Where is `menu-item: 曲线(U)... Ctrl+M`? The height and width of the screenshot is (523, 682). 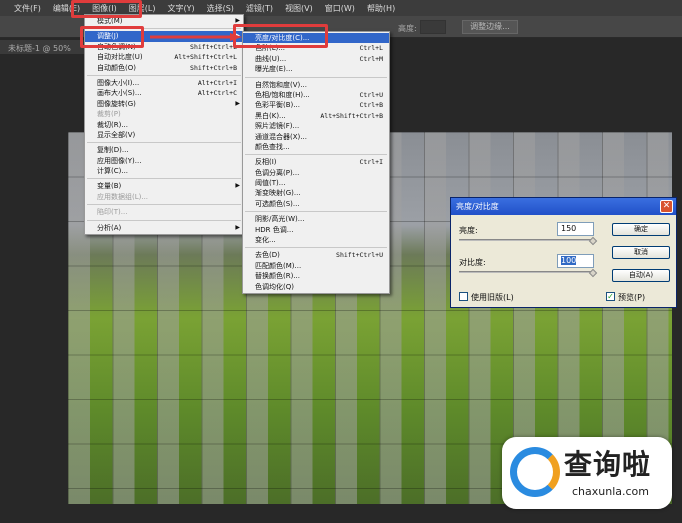
menu-item: 曲线(U)... Ctrl+M is located at coordinates (316, 59).